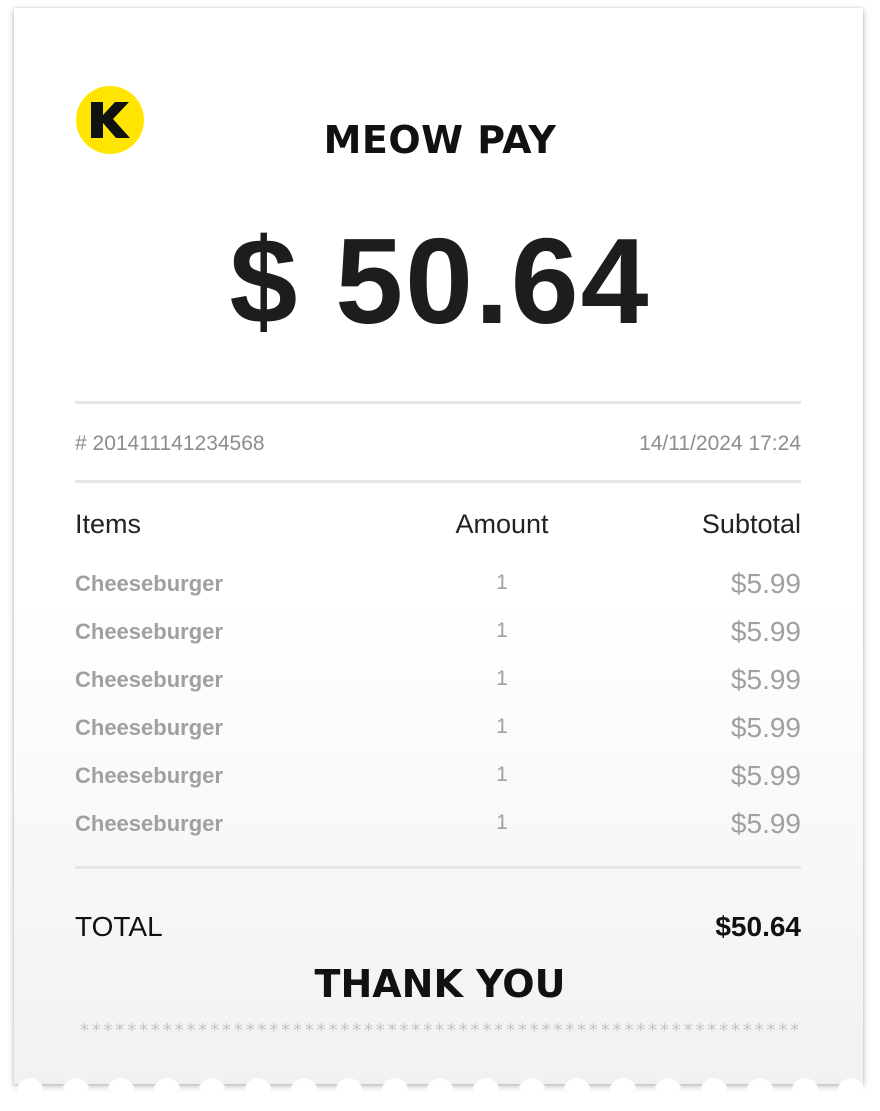 This screenshot has height=1111, width=880. What do you see at coordinates (502, 524) in the screenshot?
I see `column-header-amount: Amount` at bounding box center [502, 524].